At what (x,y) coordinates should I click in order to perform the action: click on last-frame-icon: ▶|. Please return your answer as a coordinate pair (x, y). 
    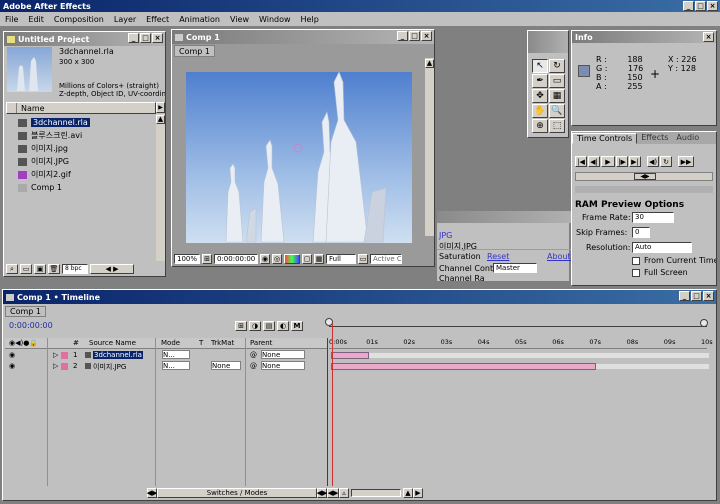
    Looking at the image, I should click on (635, 161).